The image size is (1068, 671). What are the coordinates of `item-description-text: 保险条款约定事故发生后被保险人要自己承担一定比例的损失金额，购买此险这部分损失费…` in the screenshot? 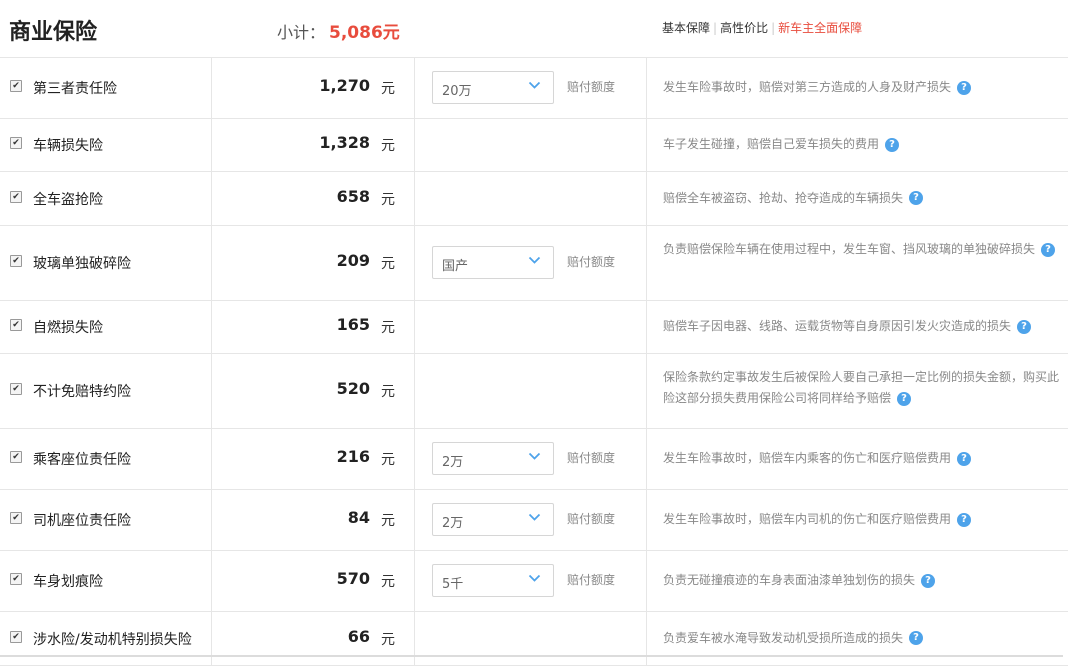 It's located at (861, 387).